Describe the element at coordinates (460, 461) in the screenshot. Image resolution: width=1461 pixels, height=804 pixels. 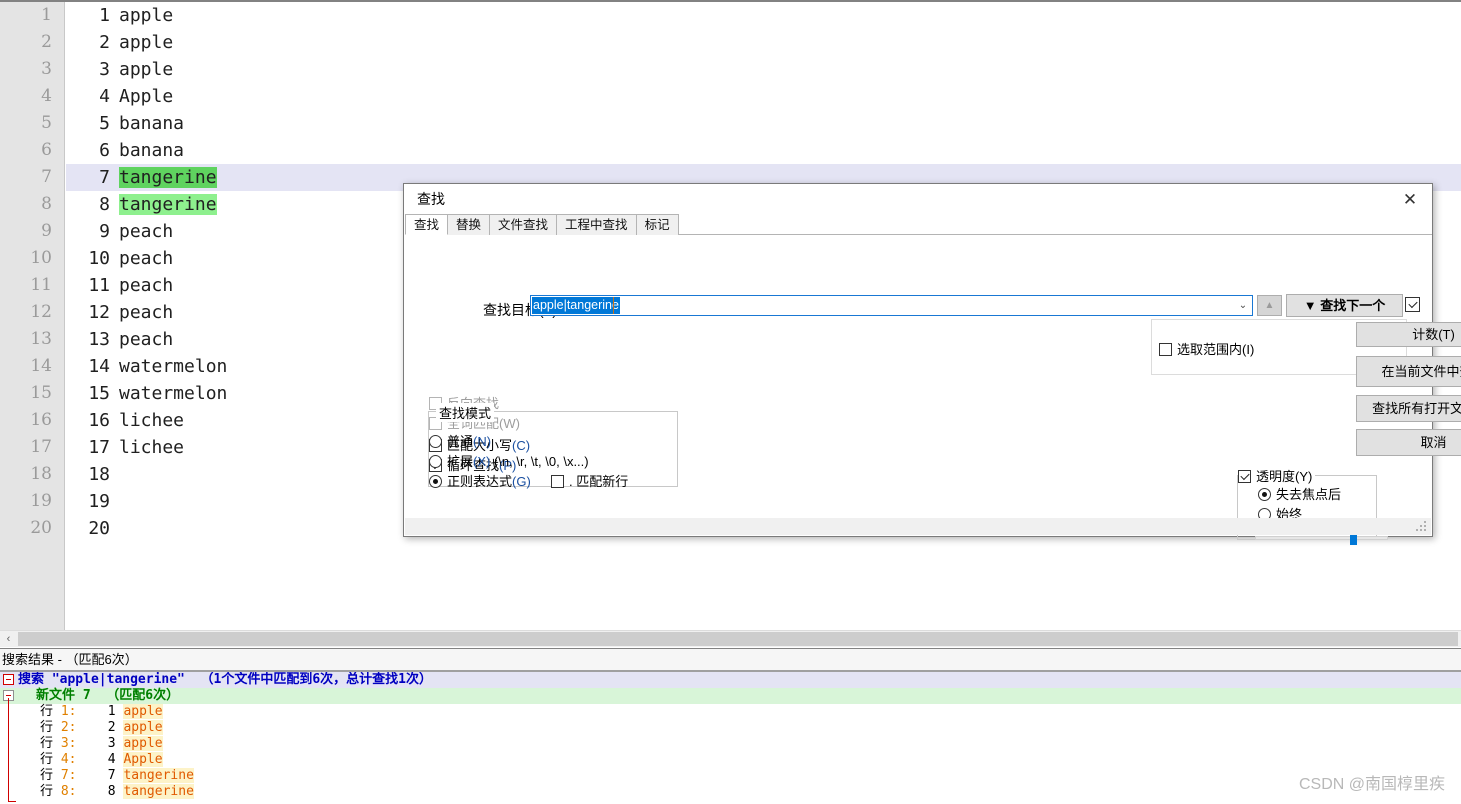
I see `radio-label: 扩展` at that location.